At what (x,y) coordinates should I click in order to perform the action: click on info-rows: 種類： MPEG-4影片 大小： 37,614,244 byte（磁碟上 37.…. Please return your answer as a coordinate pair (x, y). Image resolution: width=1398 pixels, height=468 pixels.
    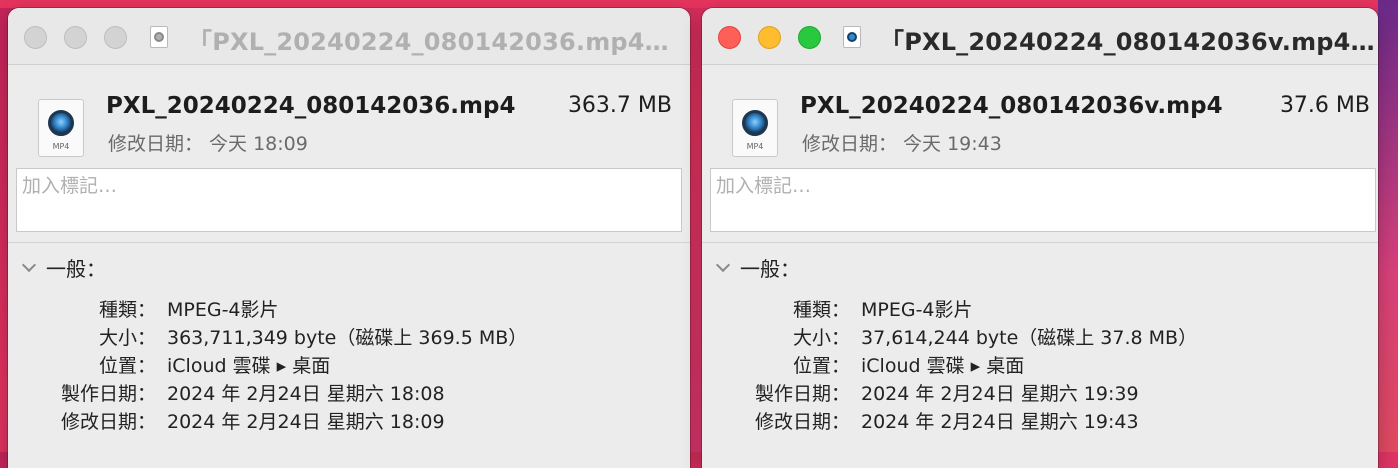
    Looking at the image, I should click on (1040, 365).